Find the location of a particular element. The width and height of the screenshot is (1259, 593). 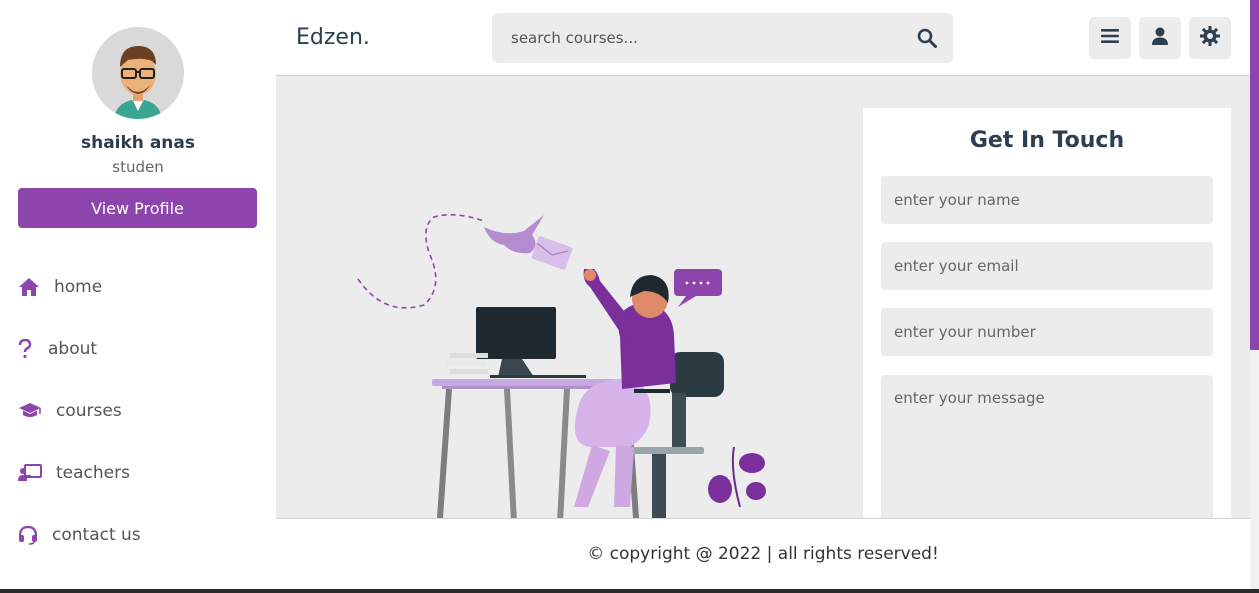

sidebar-item-label: courses is located at coordinates (89, 411).